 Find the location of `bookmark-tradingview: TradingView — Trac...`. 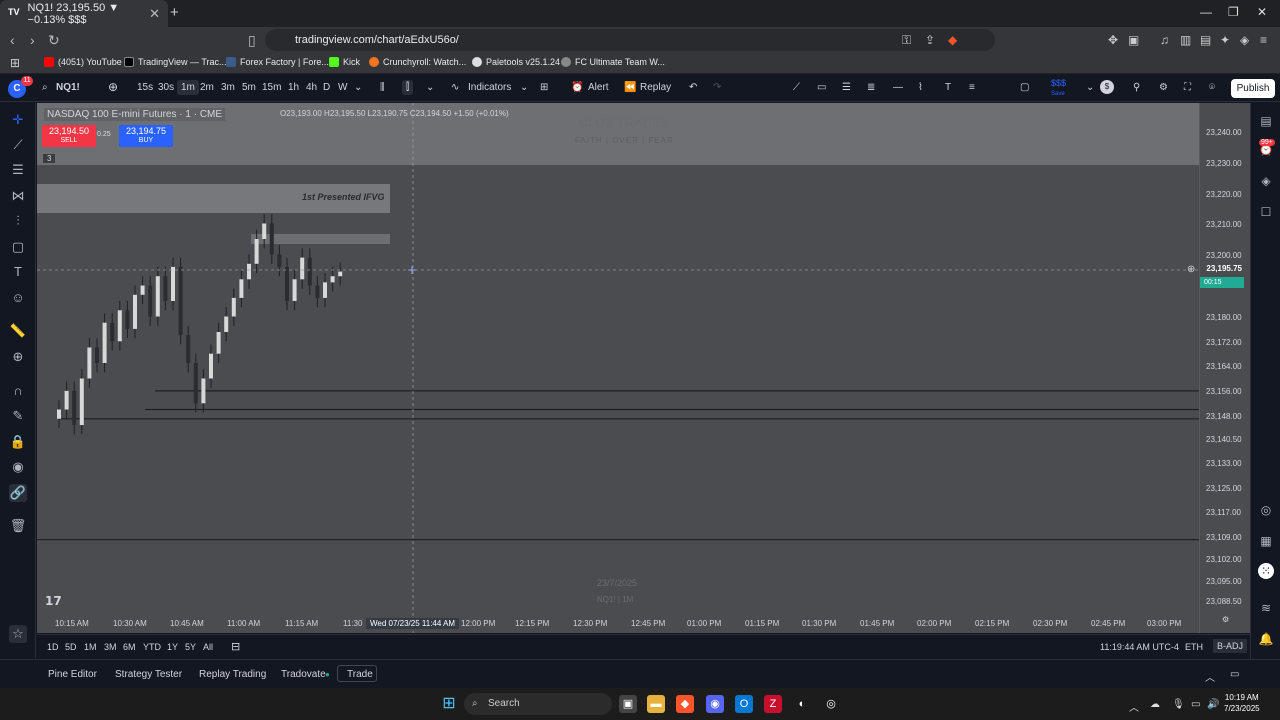

bookmark-tradingview: TradingView — Trac... is located at coordinates (175, 62).